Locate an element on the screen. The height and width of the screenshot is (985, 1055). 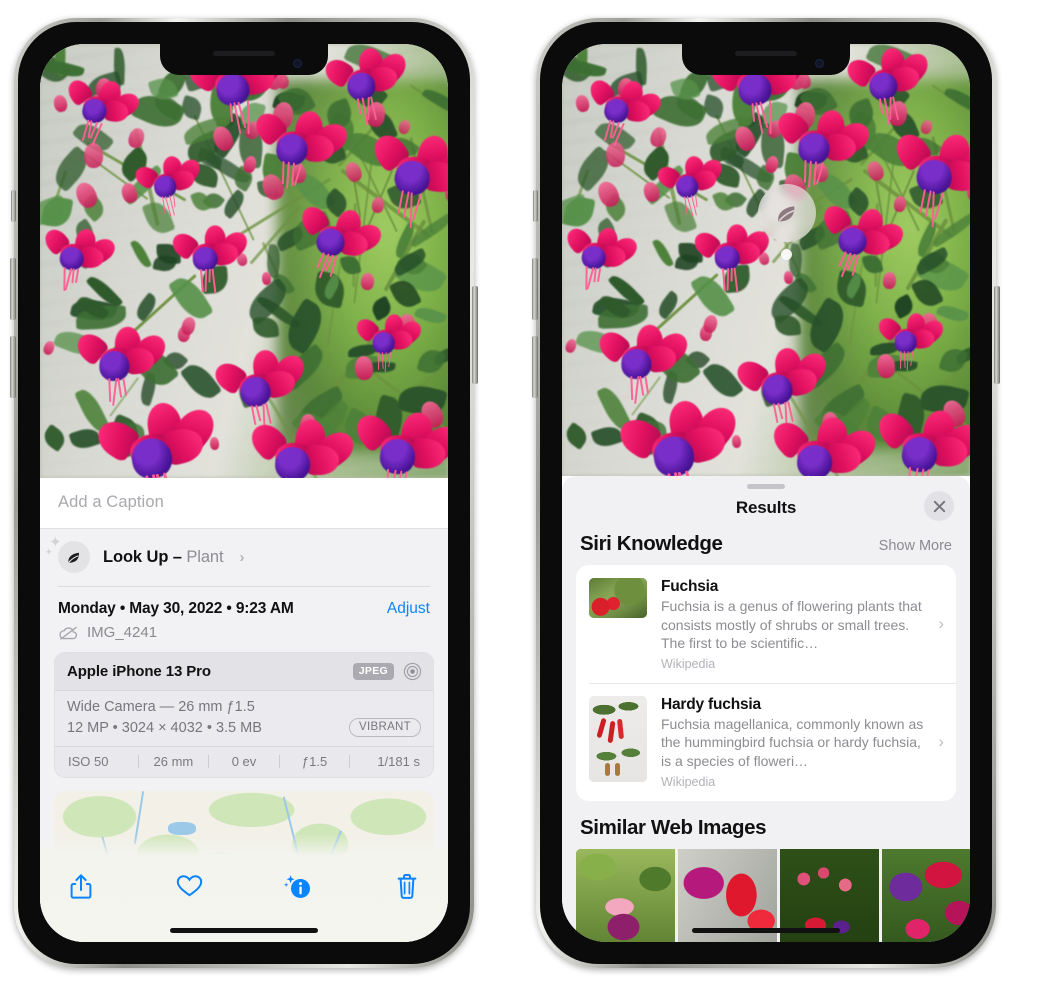
exif-cell: ISO 50 is located at coordinates (88, 761).